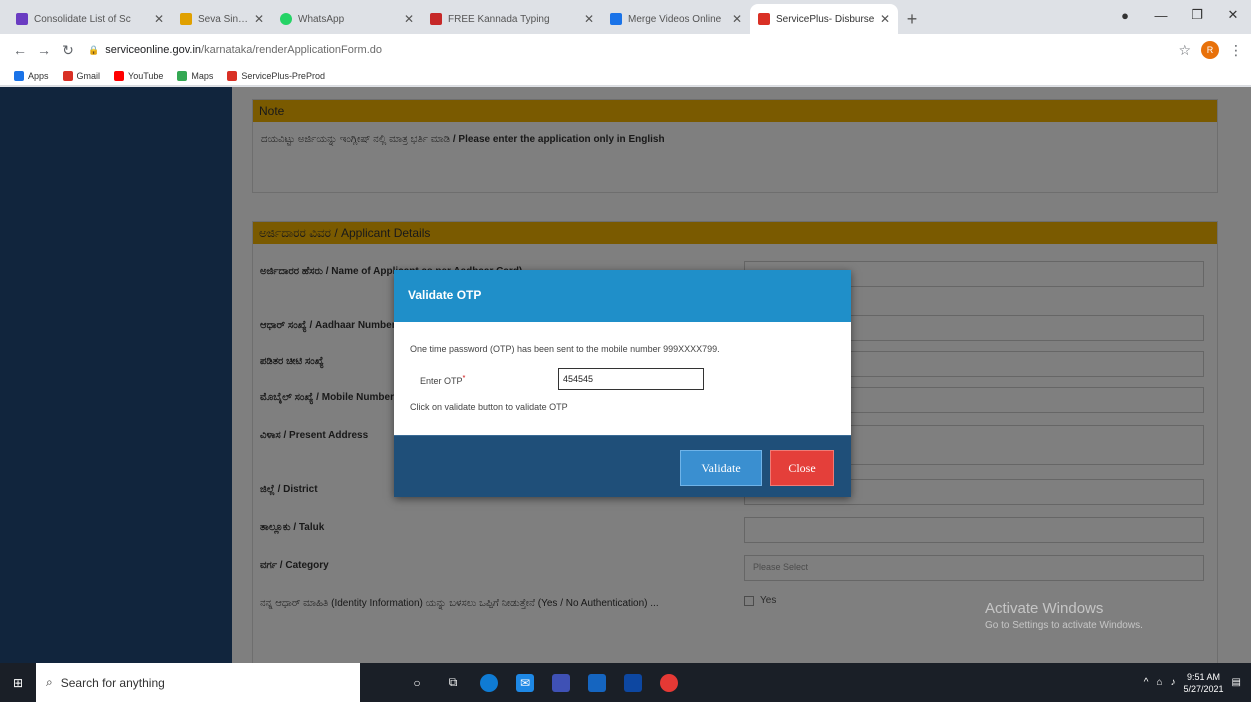  Describe the element at coordinates (1161, 15) in the screenshot. I see `minimize-icon: —` at that location.